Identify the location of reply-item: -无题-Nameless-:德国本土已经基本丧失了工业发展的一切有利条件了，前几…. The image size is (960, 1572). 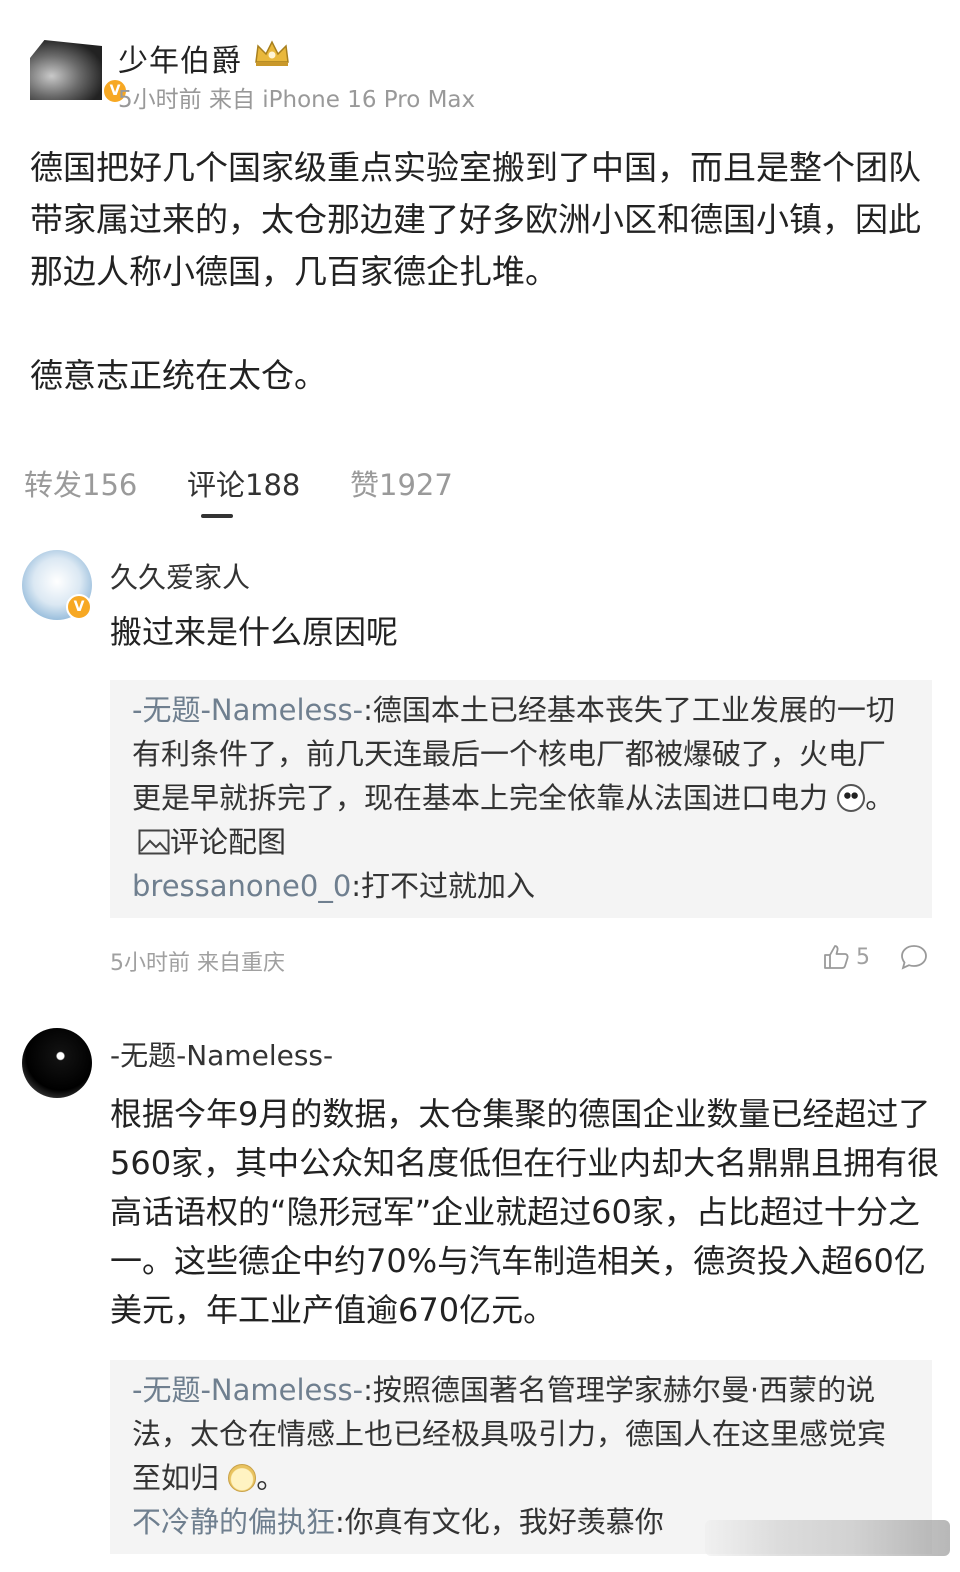
(521, 776).